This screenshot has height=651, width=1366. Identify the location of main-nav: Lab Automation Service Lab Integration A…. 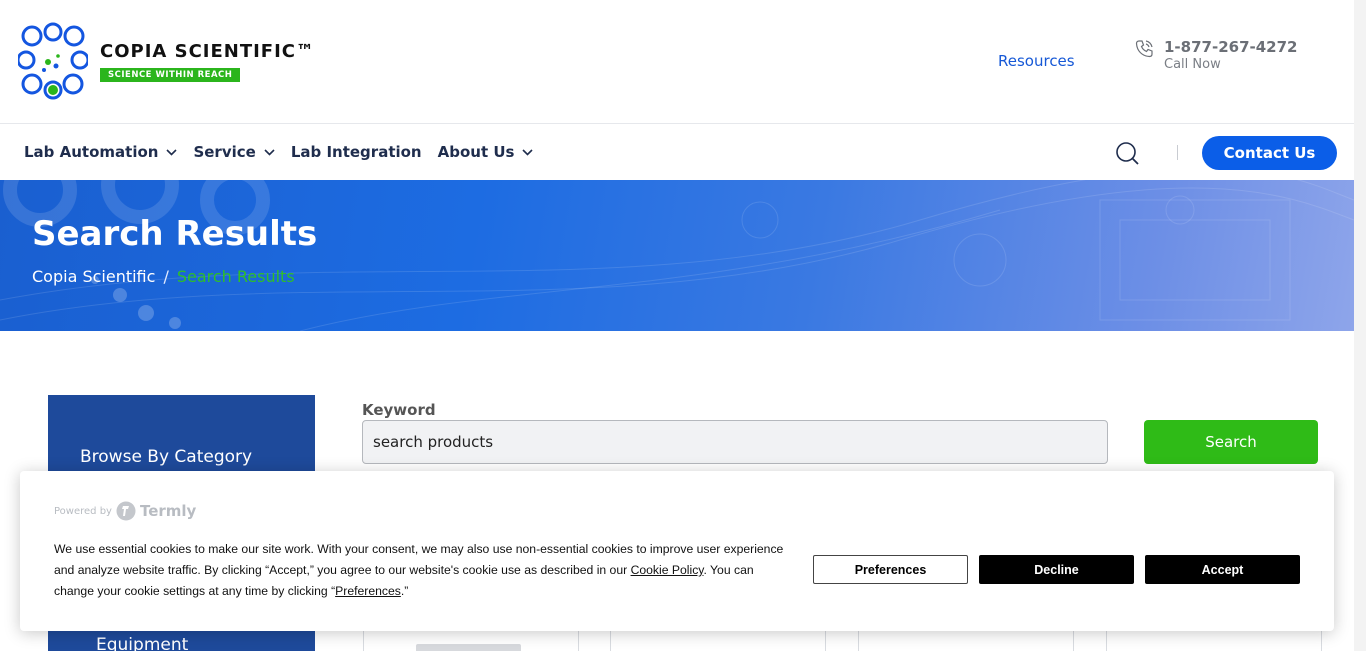
(677, 152).